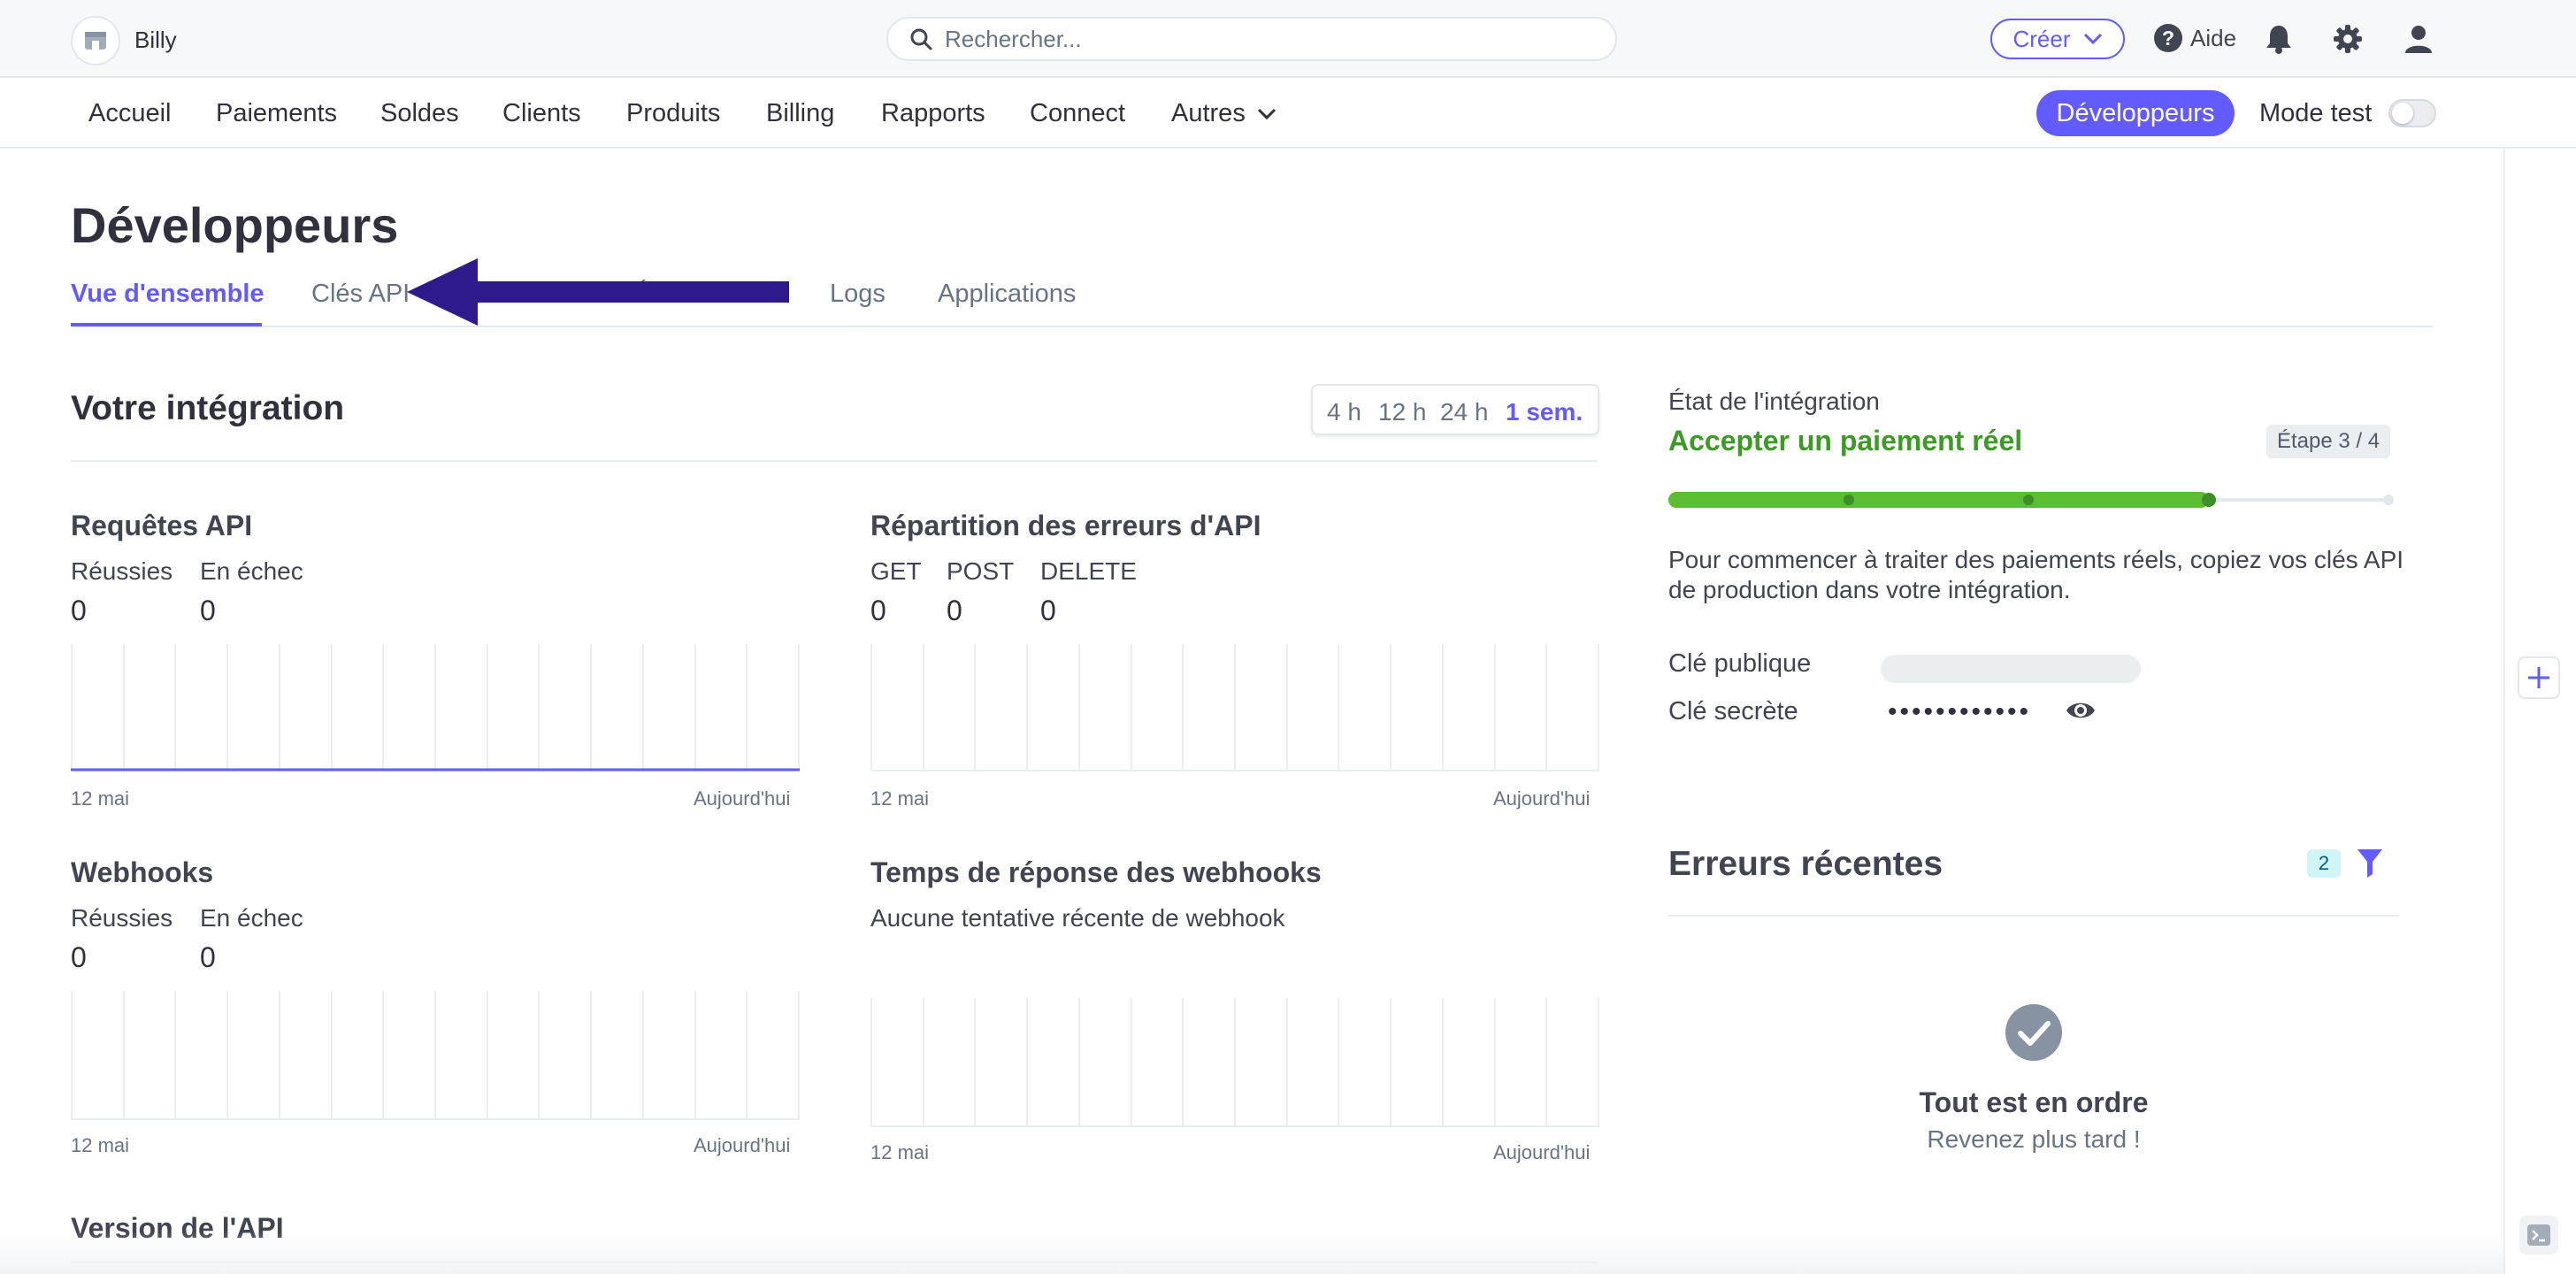 The image size is (2576, 1274). I want to click on help-button: ? Aide, so click(2194, 38).